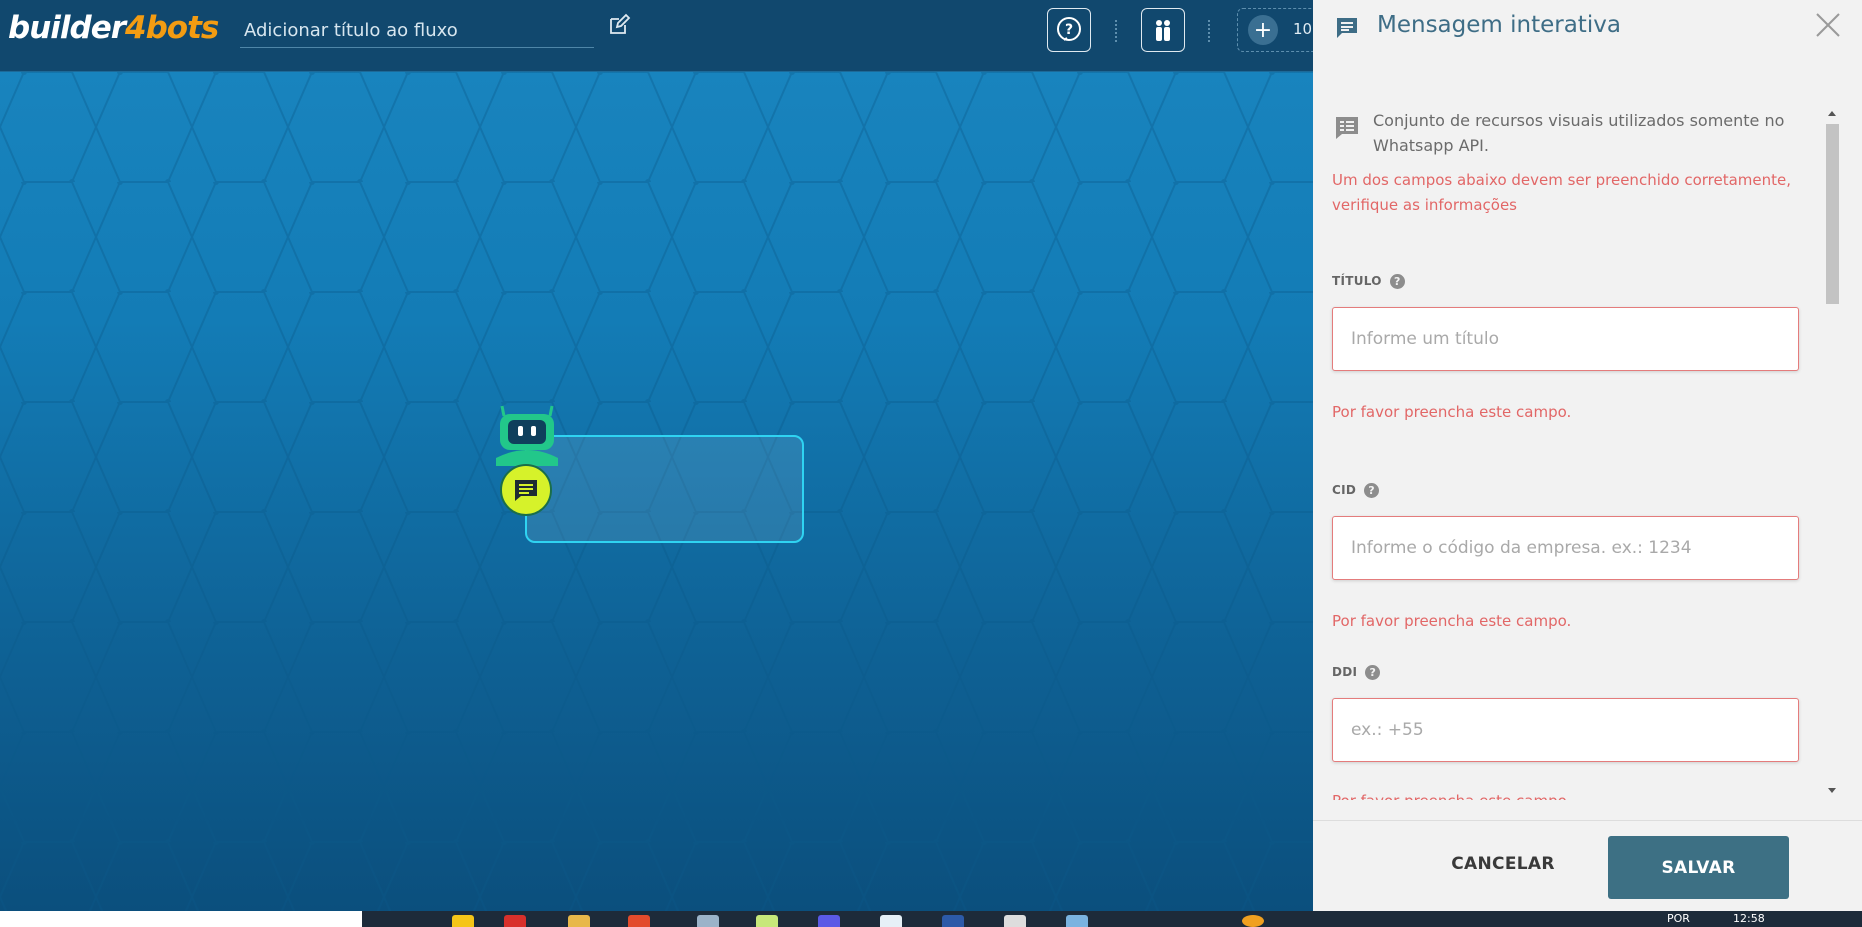  I want to click on taskbar-clock: 12:58, so click(1749, 918).